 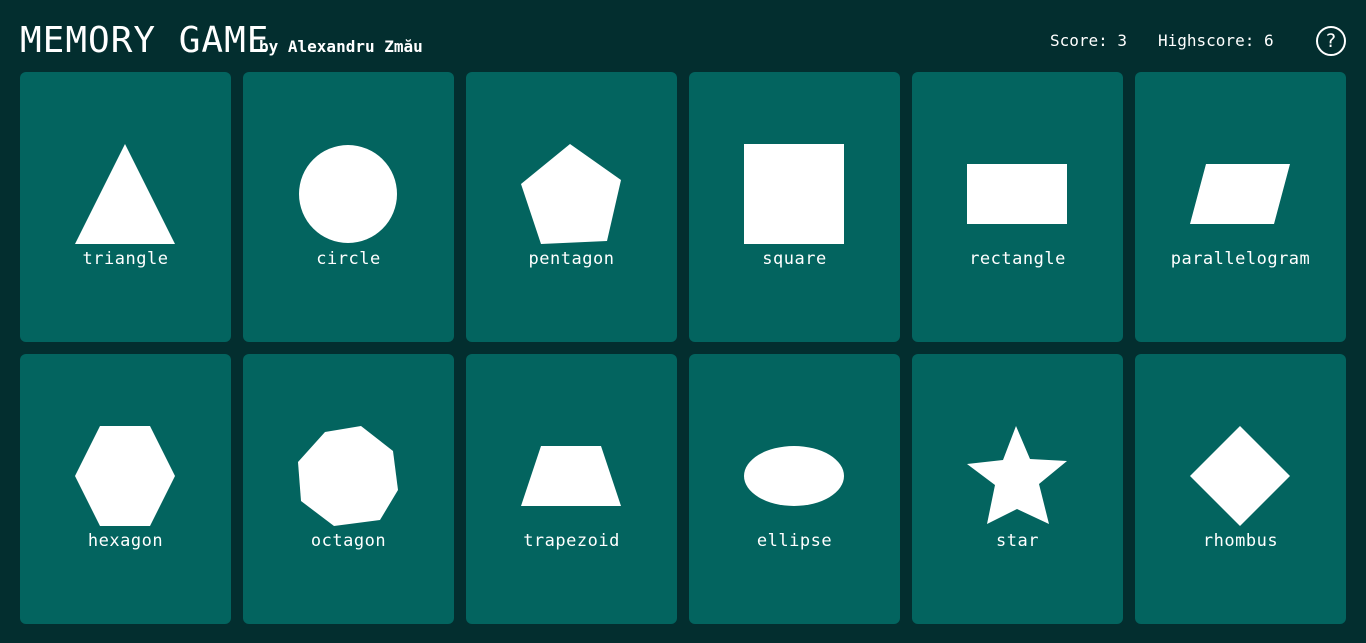 What do you see at coordinates (1331, 41) in the screenshot?
I see `help-icon: ?` at bounding box center [1331, 41].